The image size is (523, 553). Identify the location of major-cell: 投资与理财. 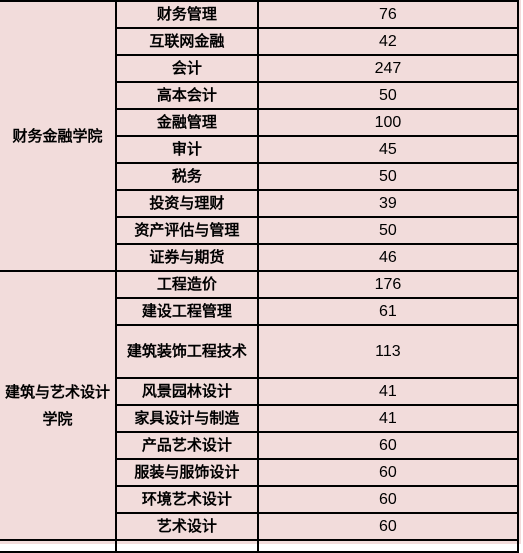
(186, 203).